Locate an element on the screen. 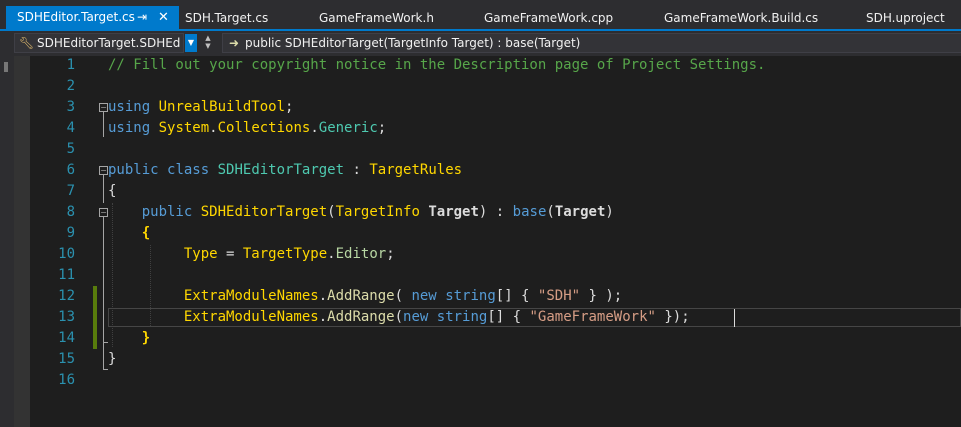 The height and width of the screenshot is (427, 961). punctuation: } ); is located at coordinates (601, 296).